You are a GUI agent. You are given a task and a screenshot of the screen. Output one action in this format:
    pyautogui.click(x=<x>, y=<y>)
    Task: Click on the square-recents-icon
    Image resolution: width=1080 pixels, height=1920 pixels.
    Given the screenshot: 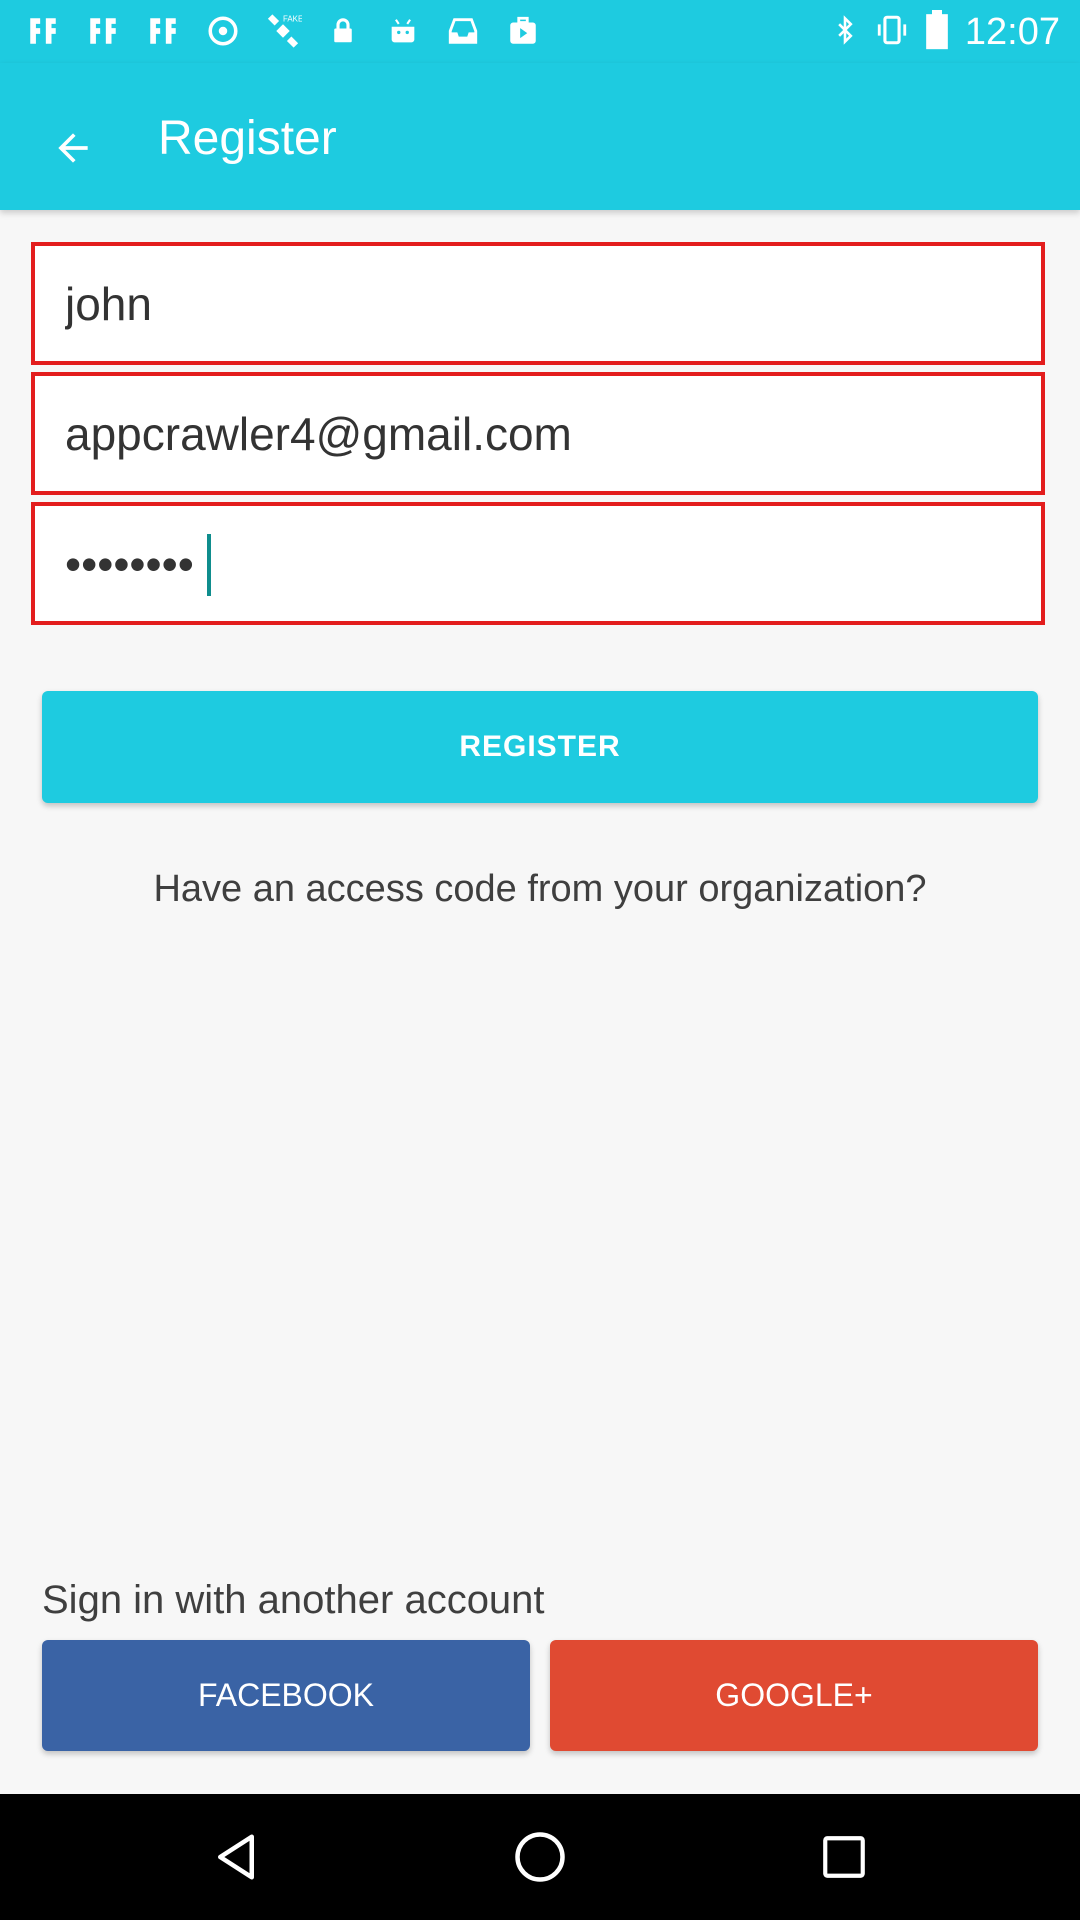 What is the action you would take?
    pyautogui.click(x=844, y=1857)
    